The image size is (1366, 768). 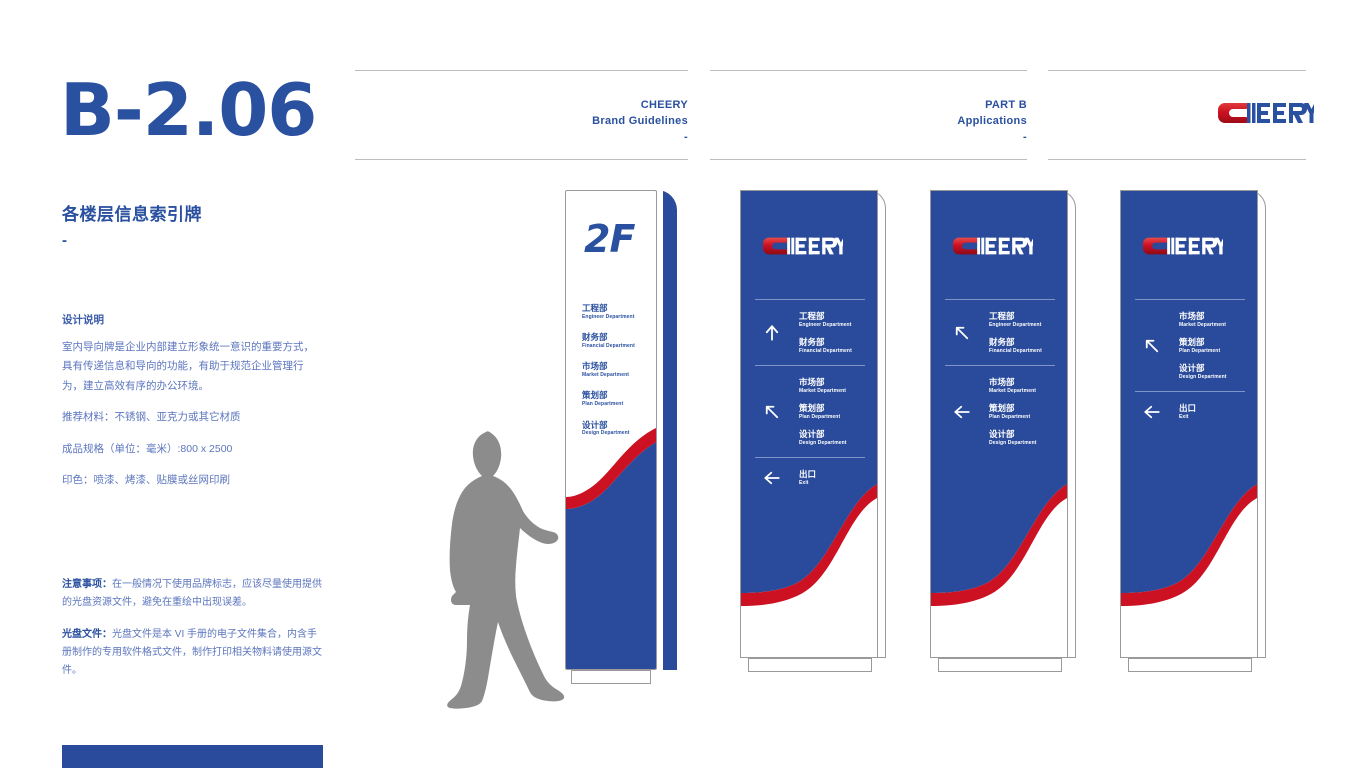 What do you see at coordinates (606, 433) in the screenshot?
I see `department-name-en: Design Department` at bounding box center [606, 433].